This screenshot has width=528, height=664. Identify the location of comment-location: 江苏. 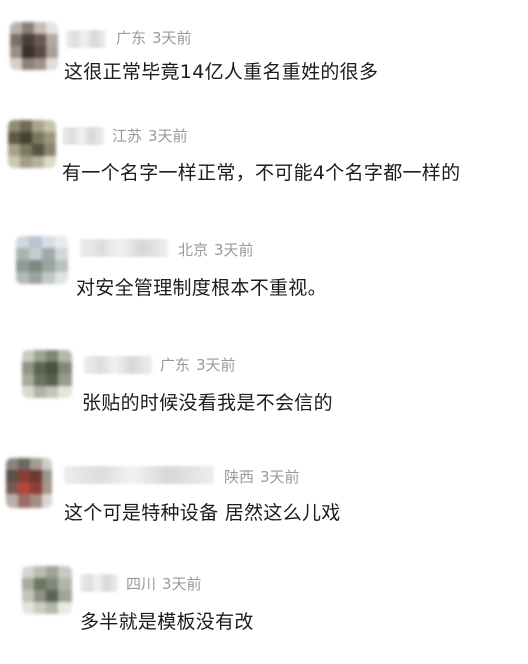
(127, 136).